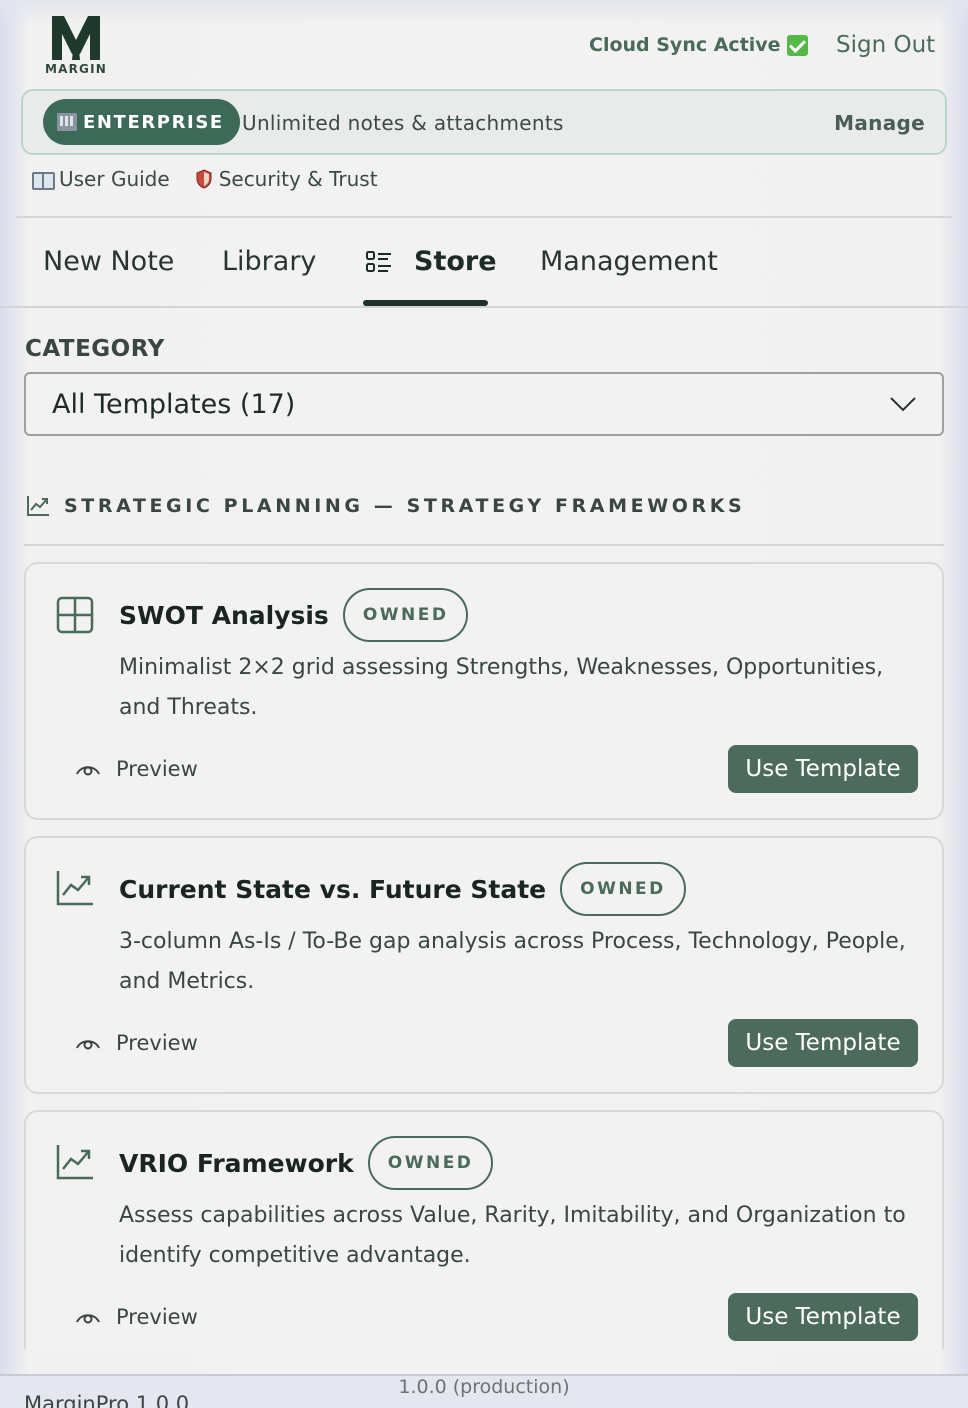 The width and height of the screenshot is (968, 1408). Describe the element at coordinates (403, 123) in the screenshot. I see `plan-description: Unlimited notes & attachments` at that location.